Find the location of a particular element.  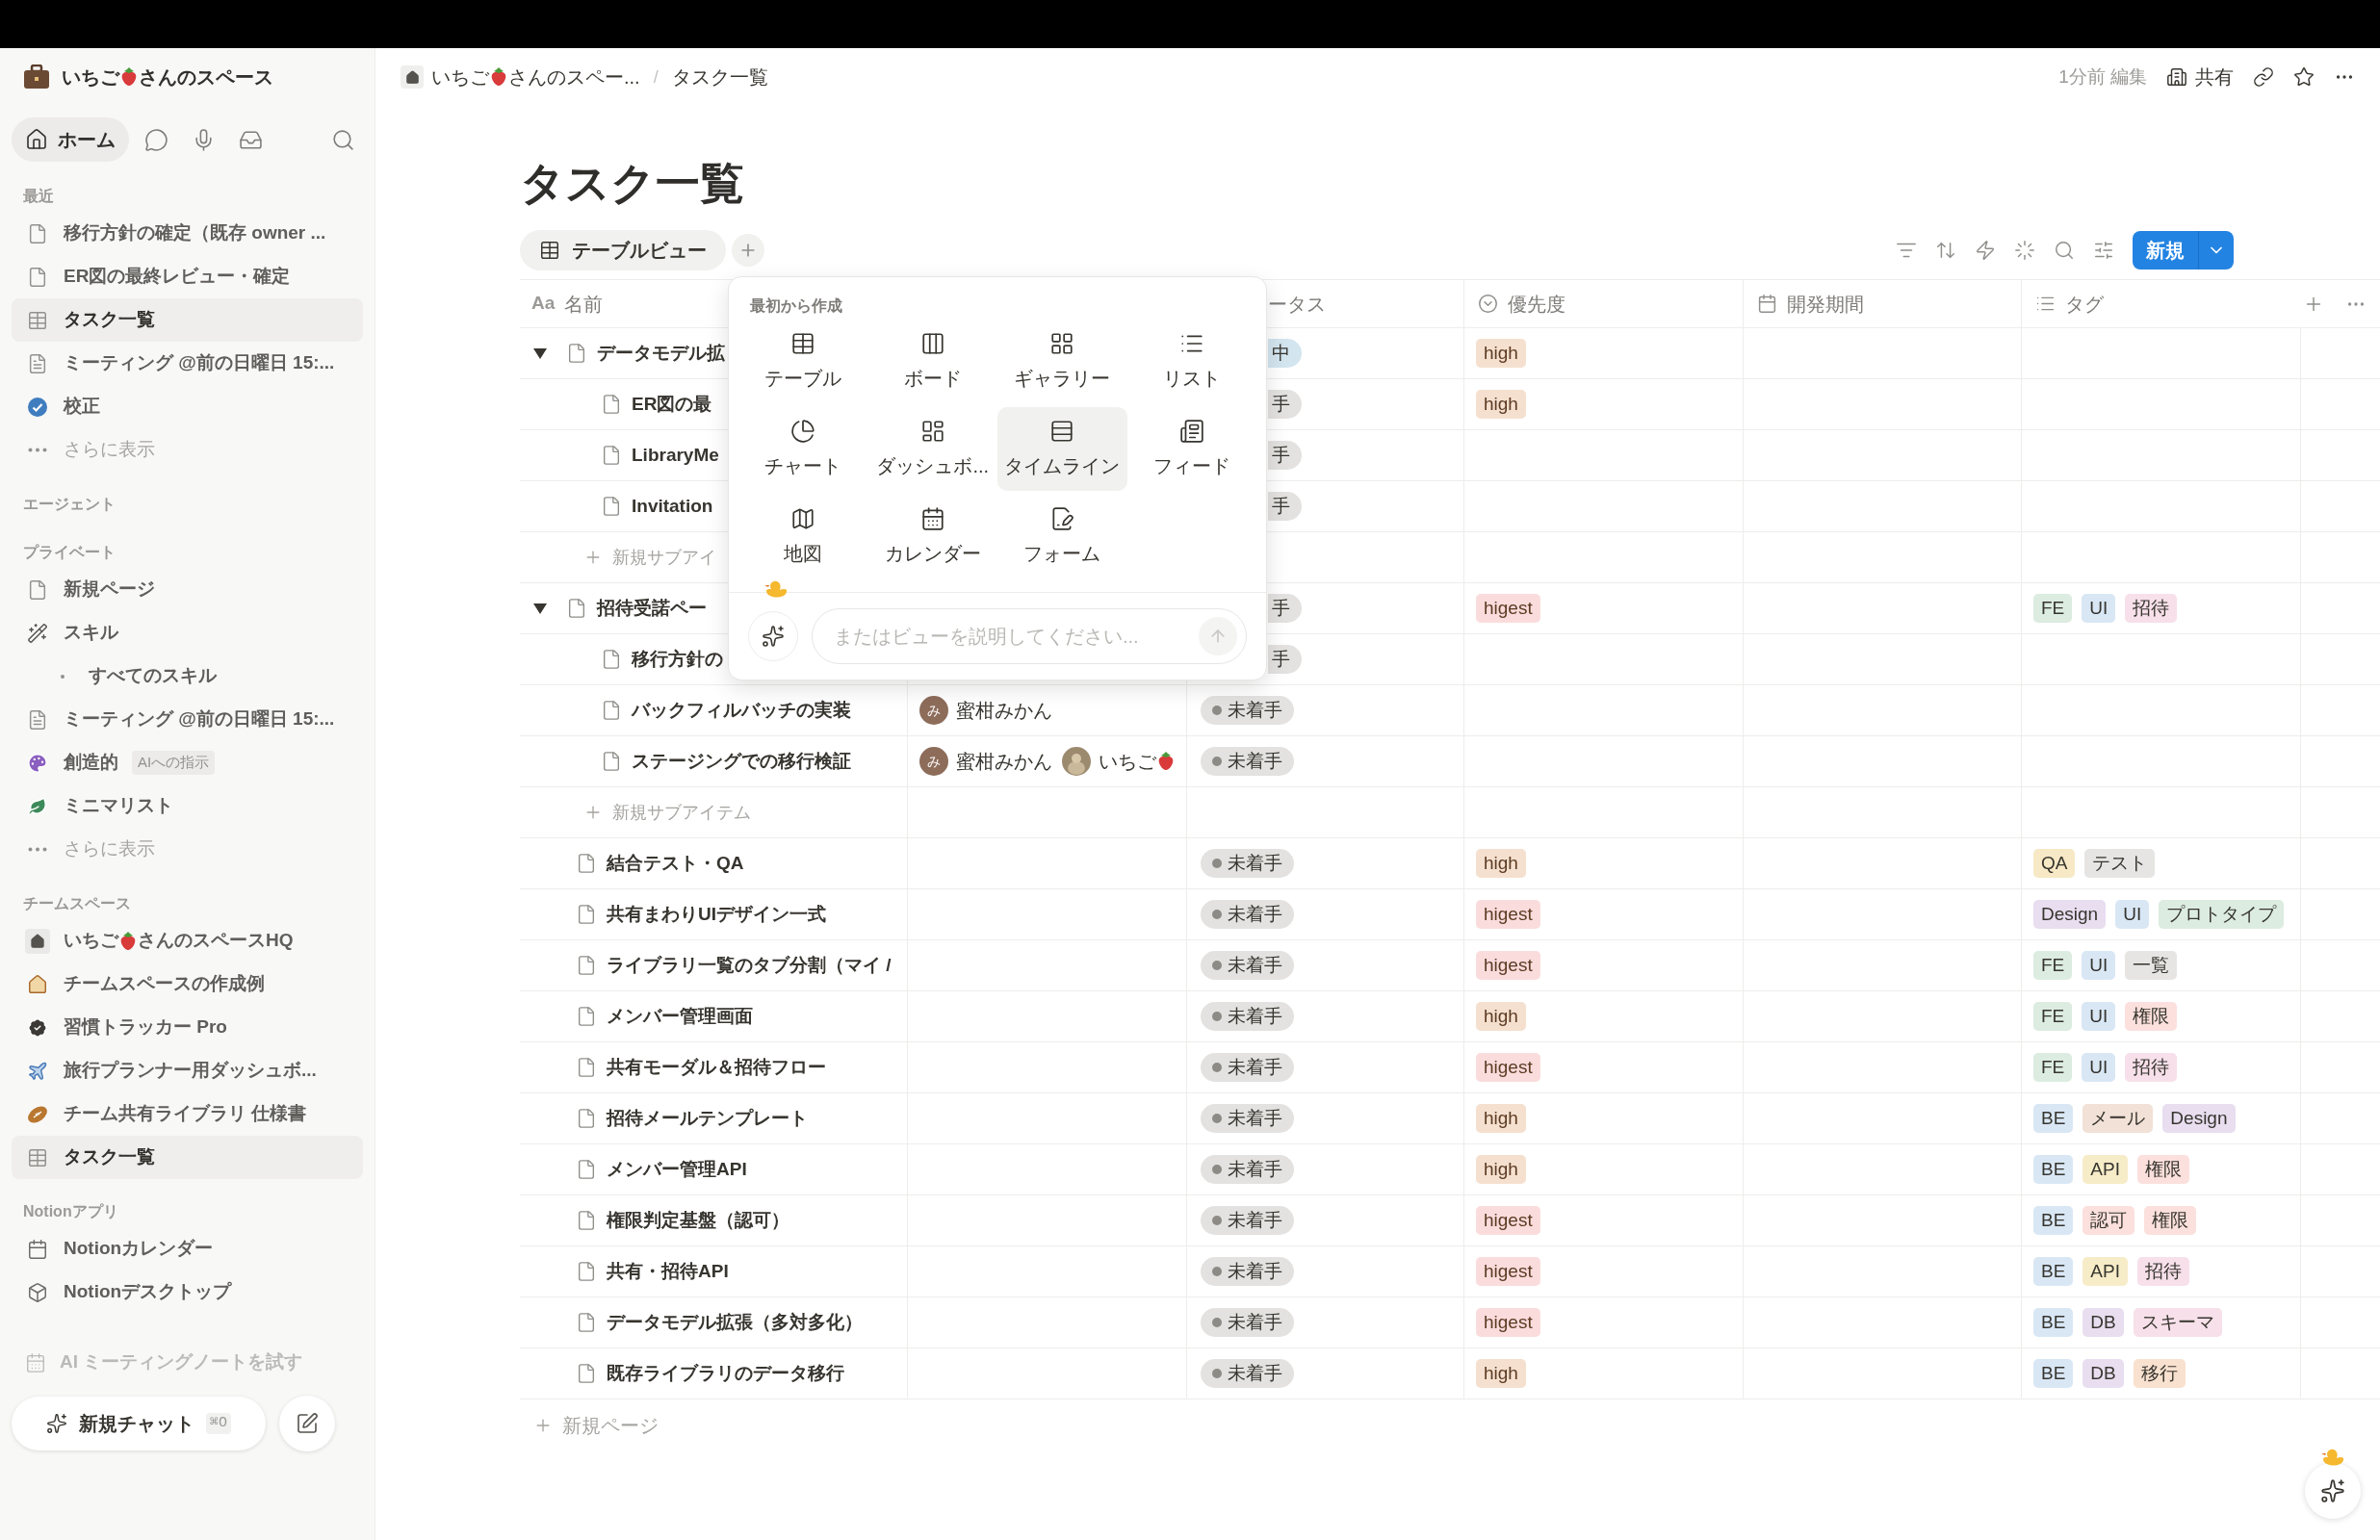

row-title: LibraryMe is located at coordinates (675, 455).